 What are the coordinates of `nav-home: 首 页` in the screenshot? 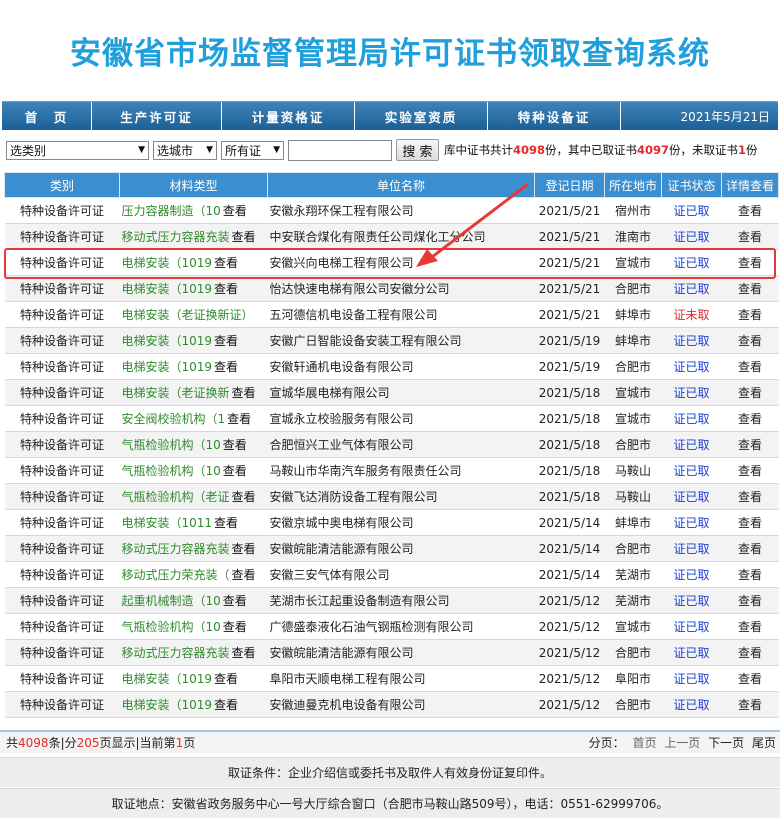 It's located at (47, 116).